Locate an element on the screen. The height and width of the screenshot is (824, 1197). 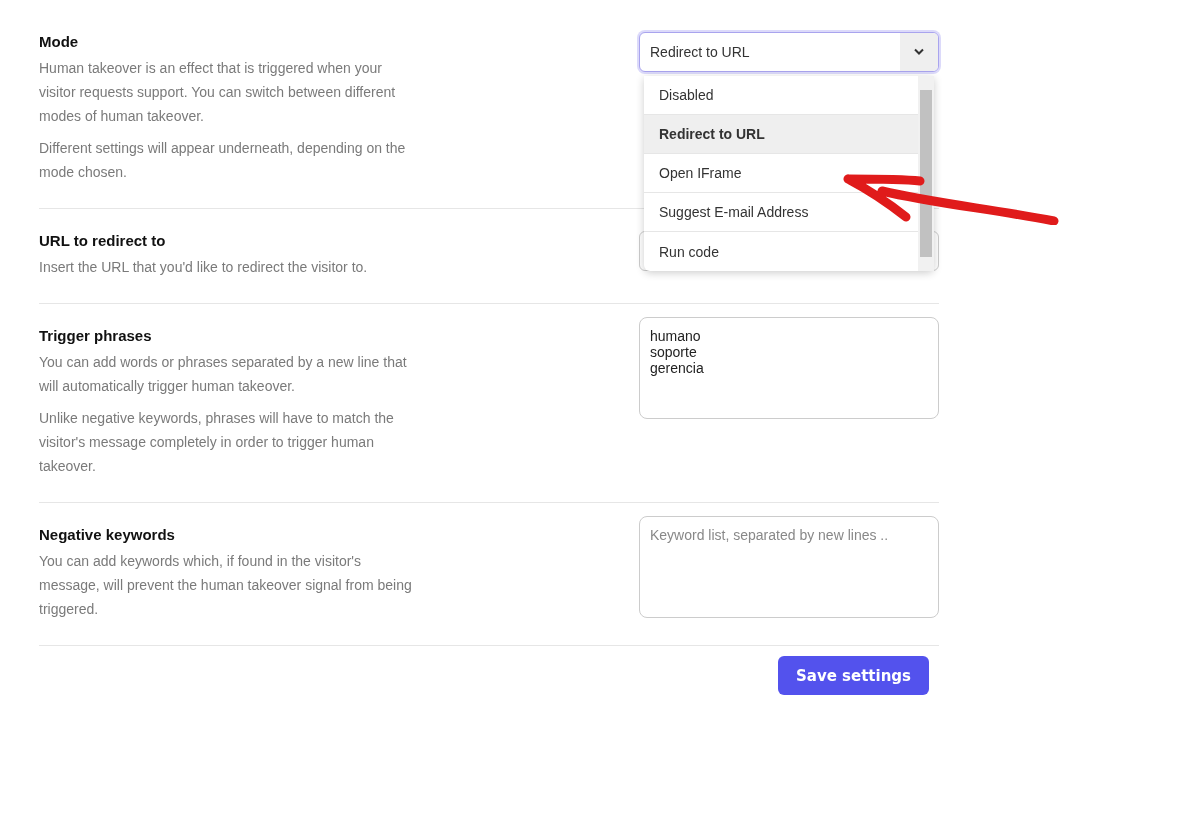
section-title: URL to redirect to is located at coordinates (103, 241).